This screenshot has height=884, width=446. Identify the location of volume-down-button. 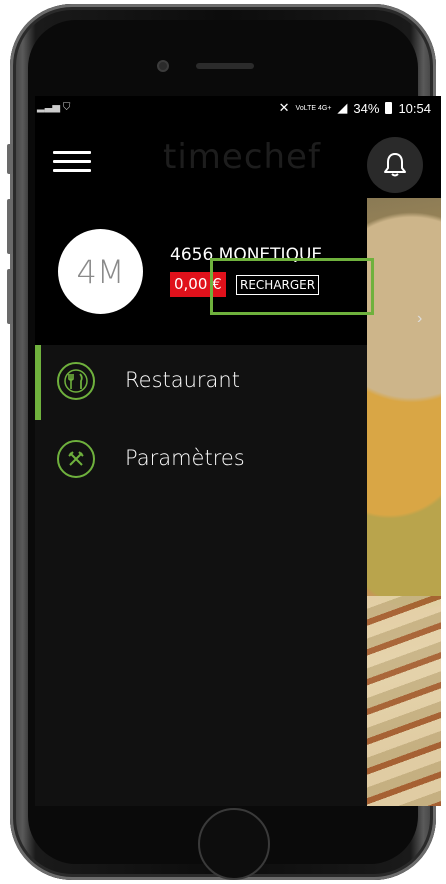
(10, 296).